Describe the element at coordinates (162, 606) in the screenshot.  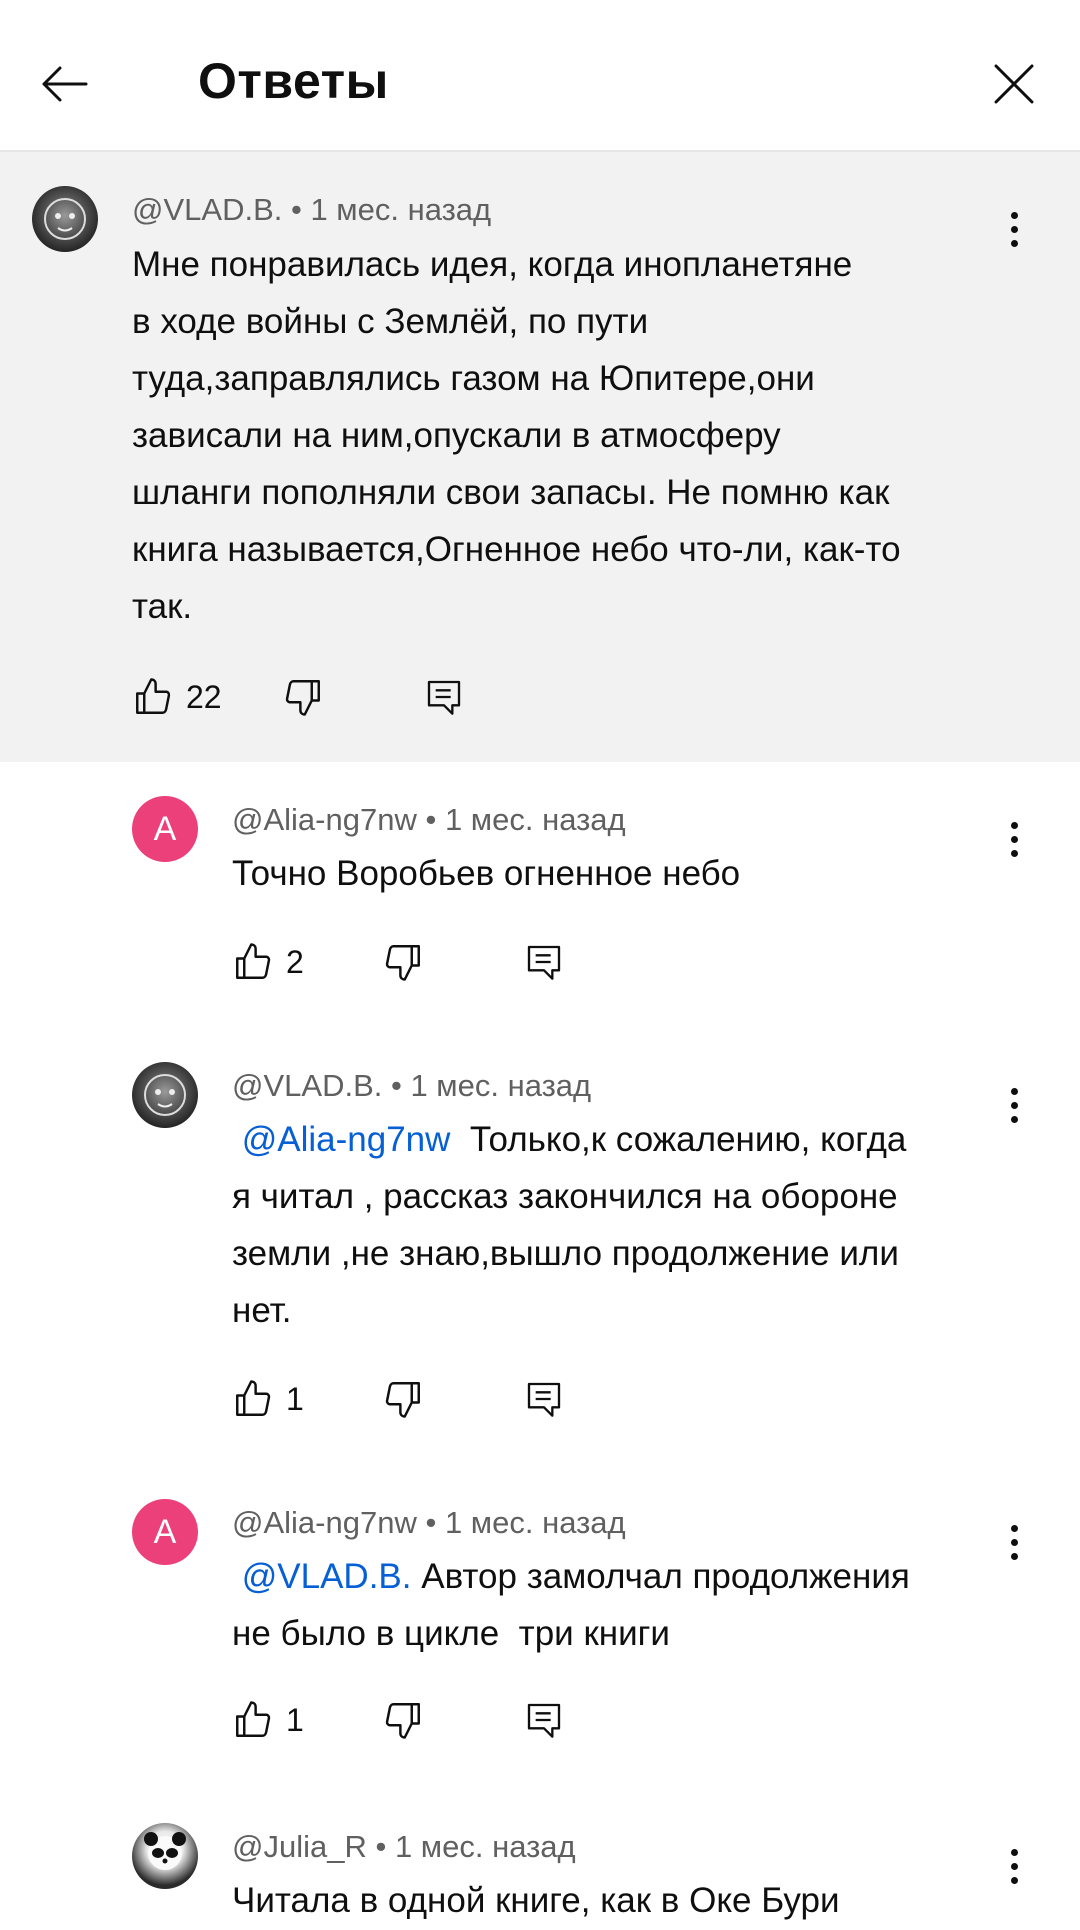
I see `comment-line: так.` at that location.